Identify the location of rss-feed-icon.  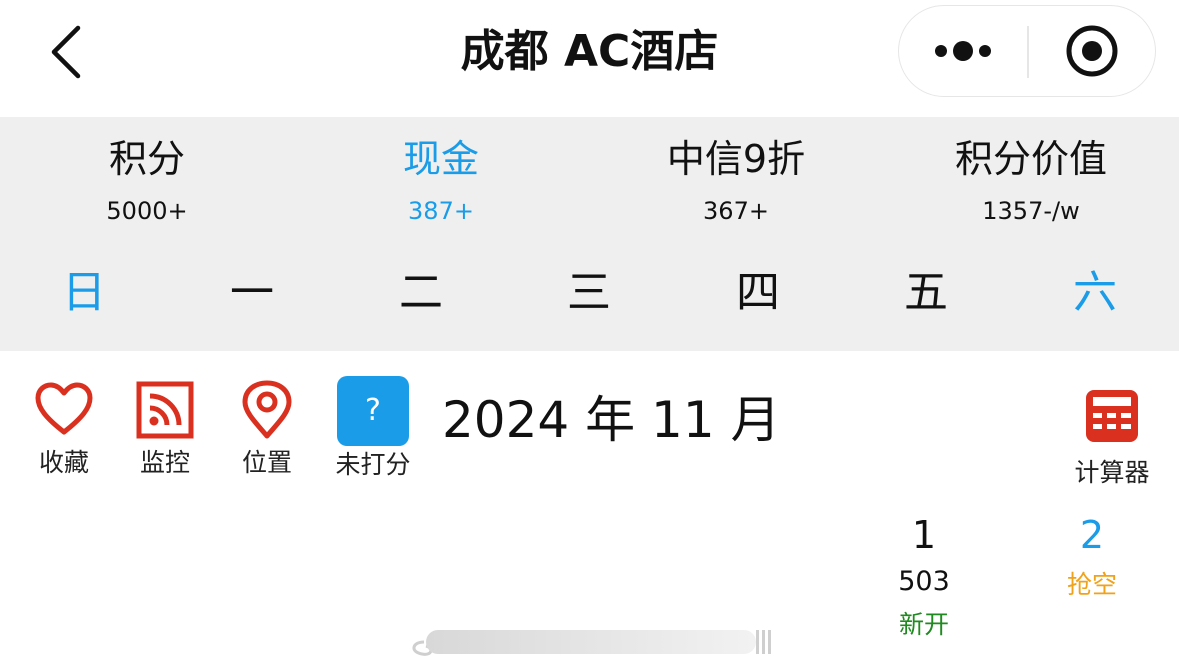
(165, 410).